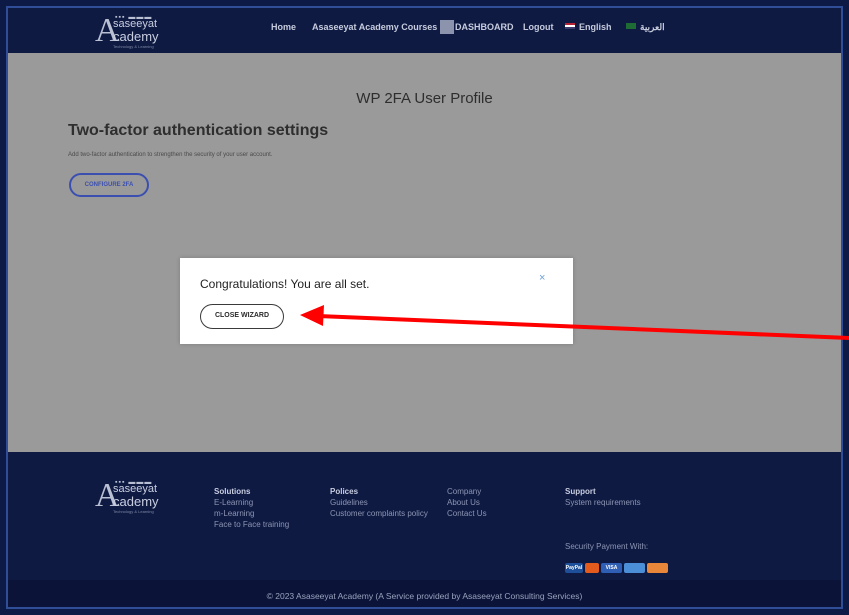 This screenshot has width=849, height=615. What do you see at coordinates (374, 27) in the screenshot?
I see `nav-courses: Asaseeyat Academy Courses` at bounding box center [374, 27].